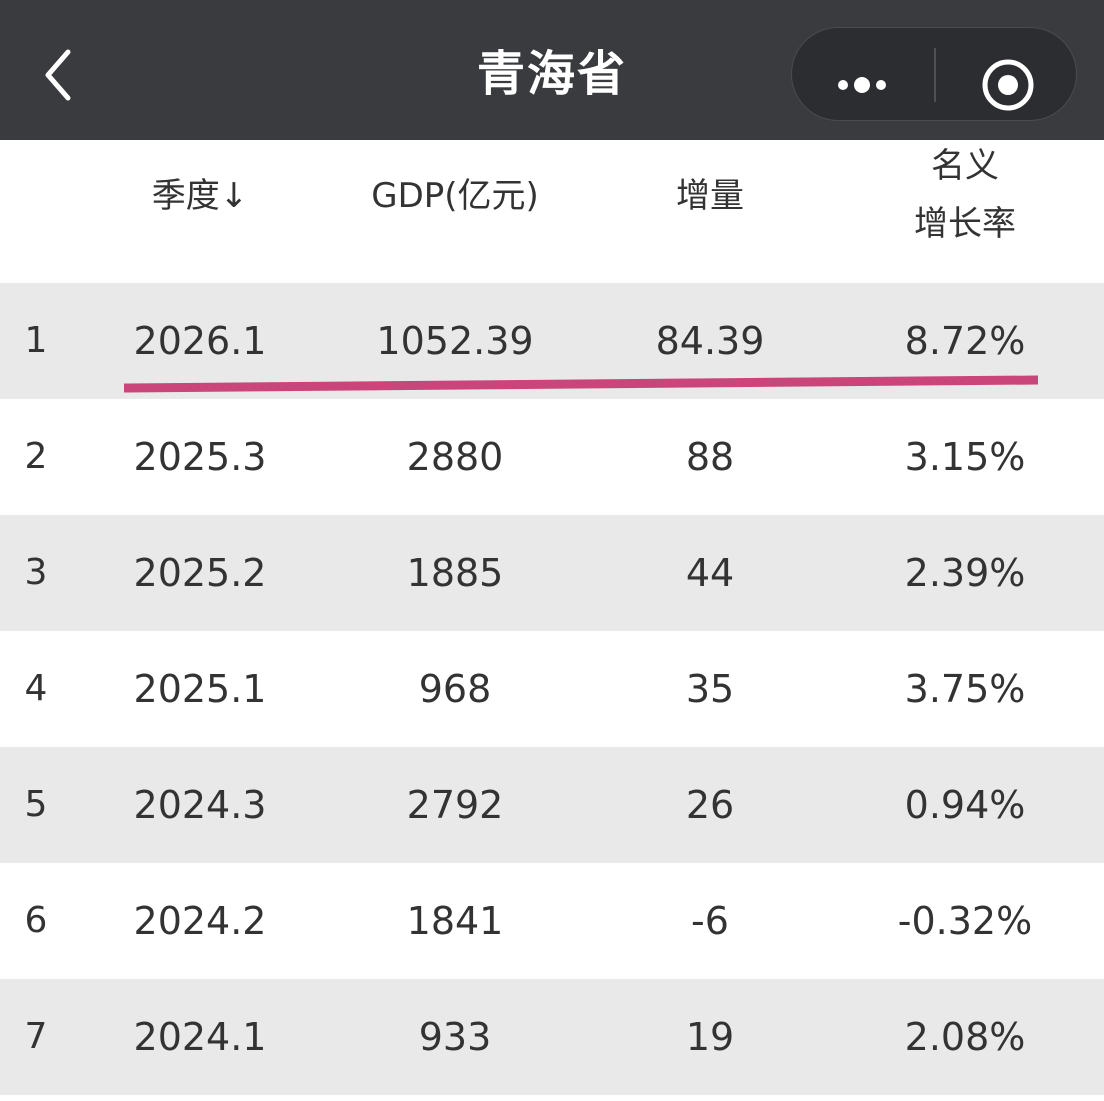  What do you see at coordinates (200, 341) in the screenshot?
I see `row-quarter: 2026.1` at bounding box center [200, 341].